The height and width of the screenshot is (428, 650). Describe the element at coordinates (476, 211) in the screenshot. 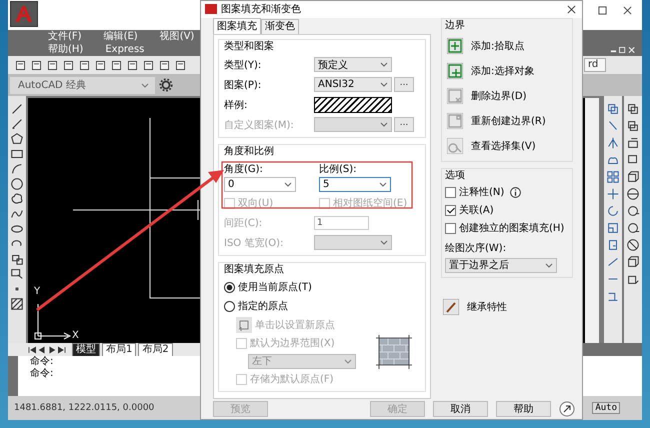

I see `checkbox-label: 关联(A)` at that location.